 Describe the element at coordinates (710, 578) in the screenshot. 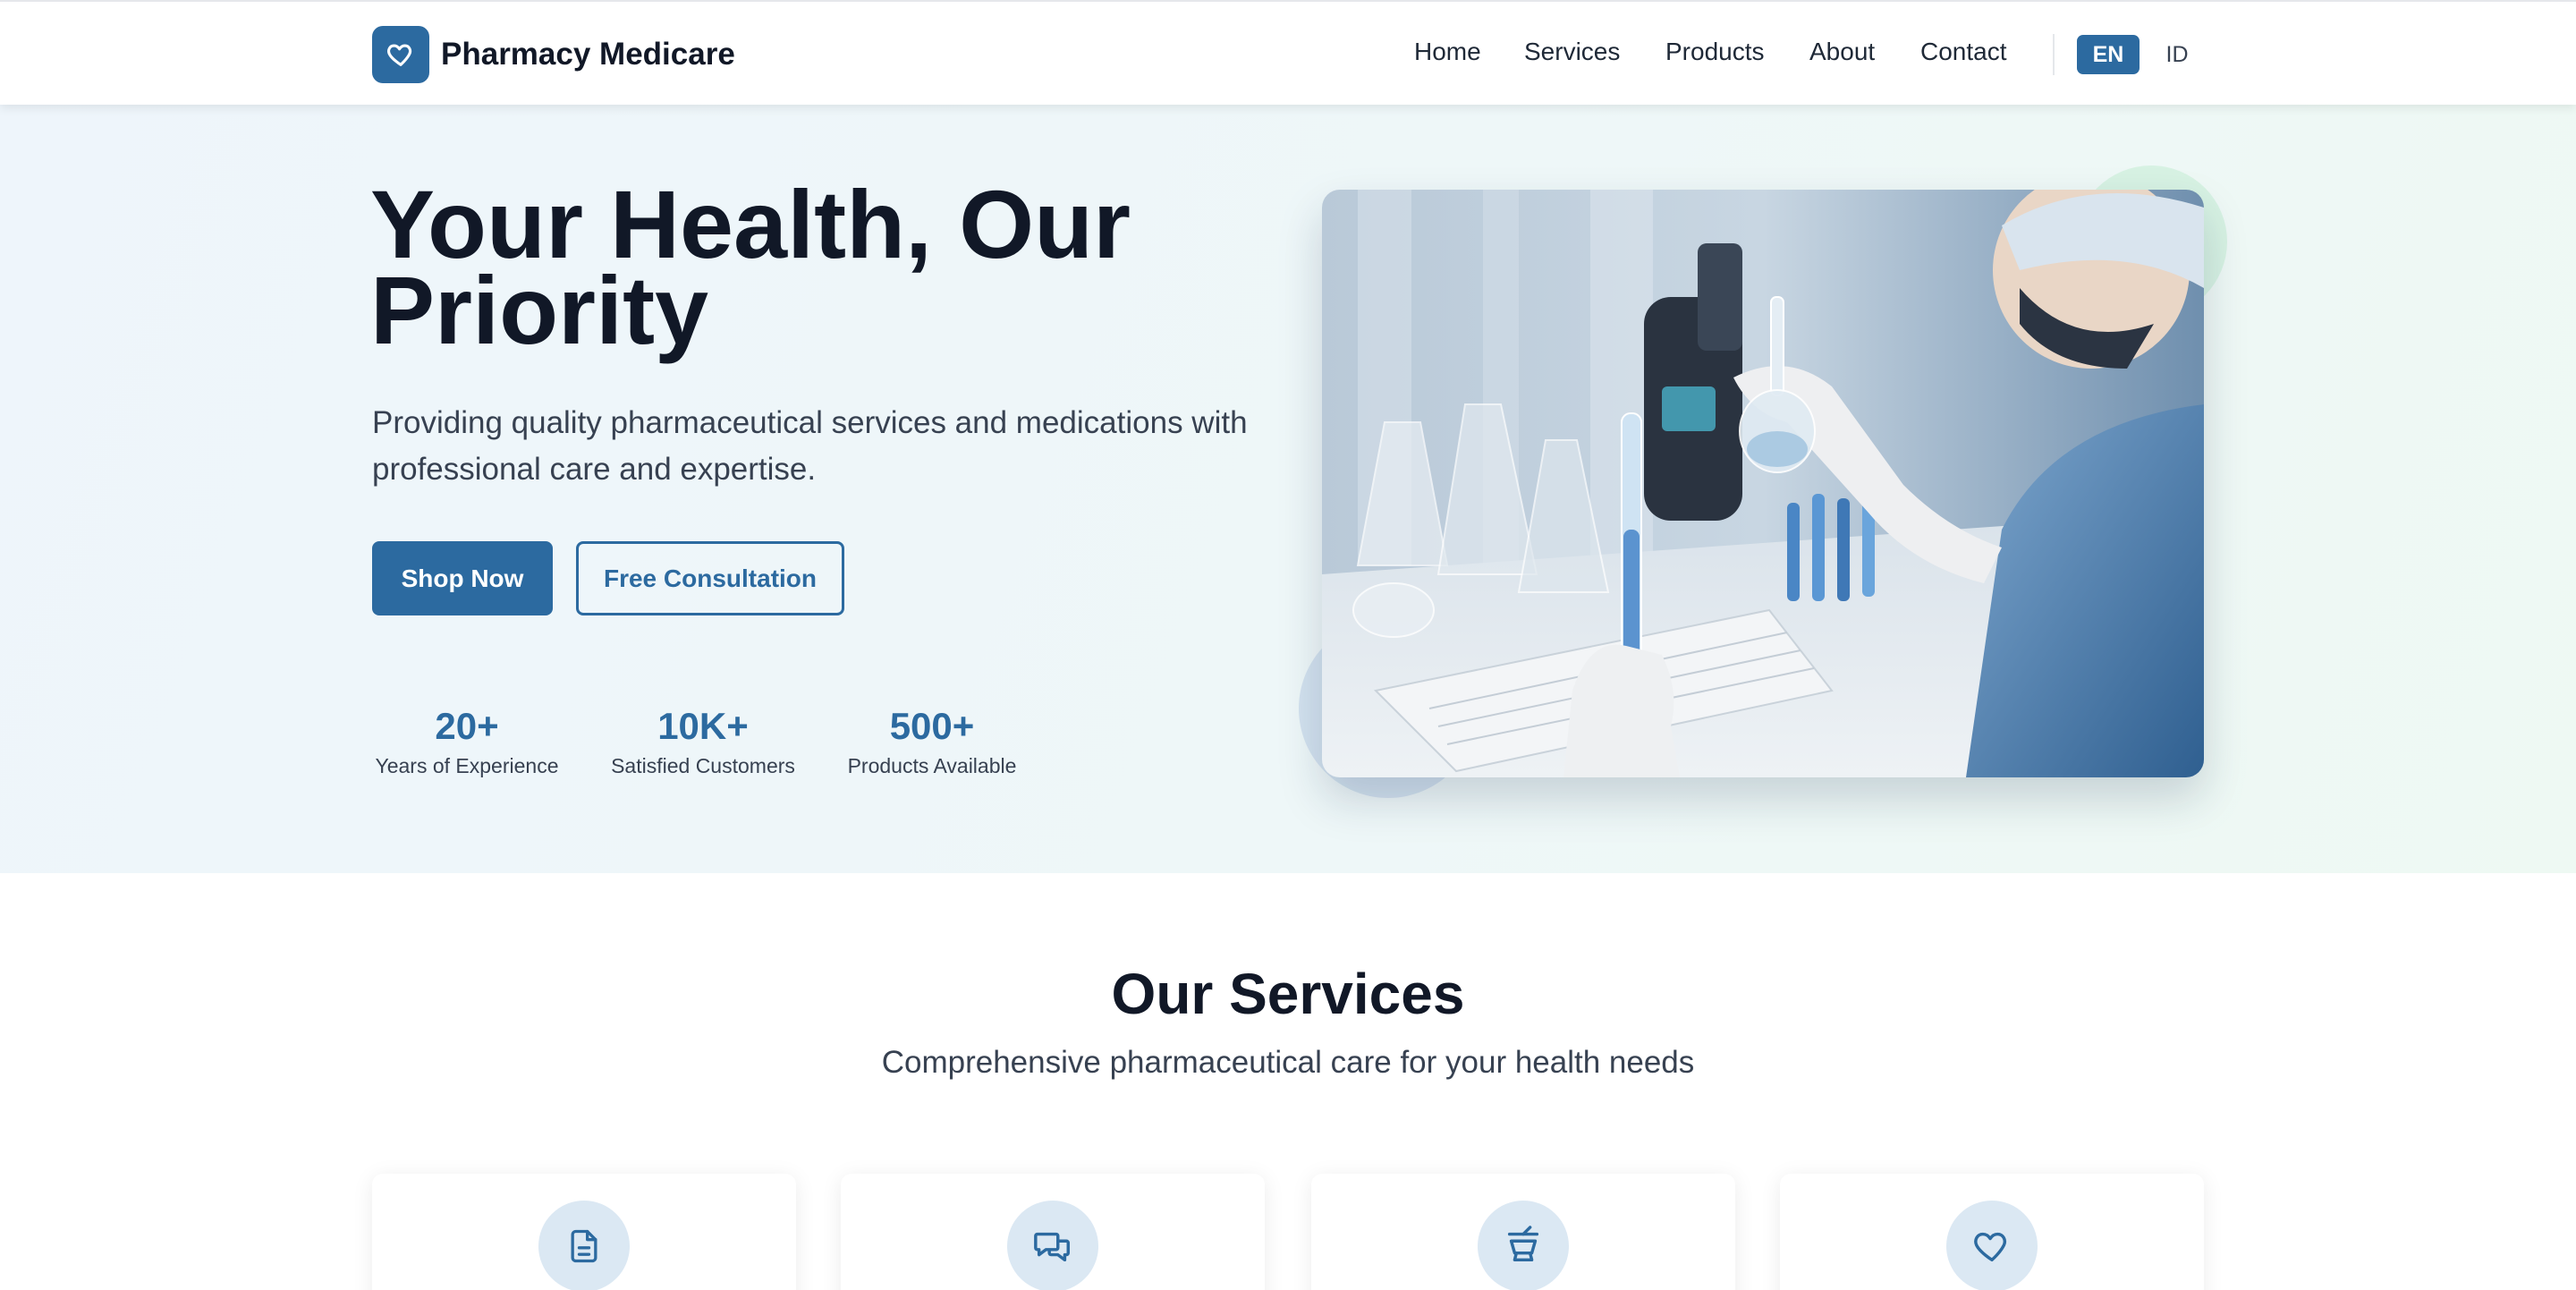

I see `free-consultation-button: Free Consultation` at that location.